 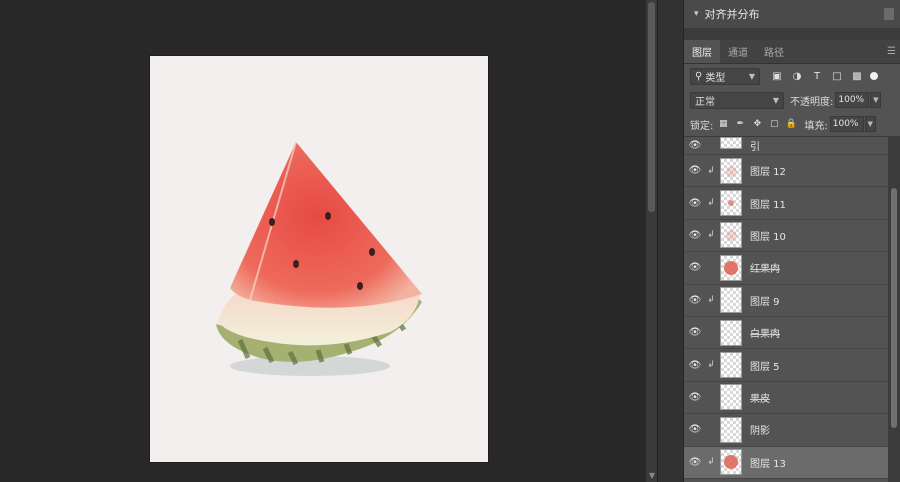 I want to click on opacity-dropdown-icon: ▼, so click(x=876, y=100).